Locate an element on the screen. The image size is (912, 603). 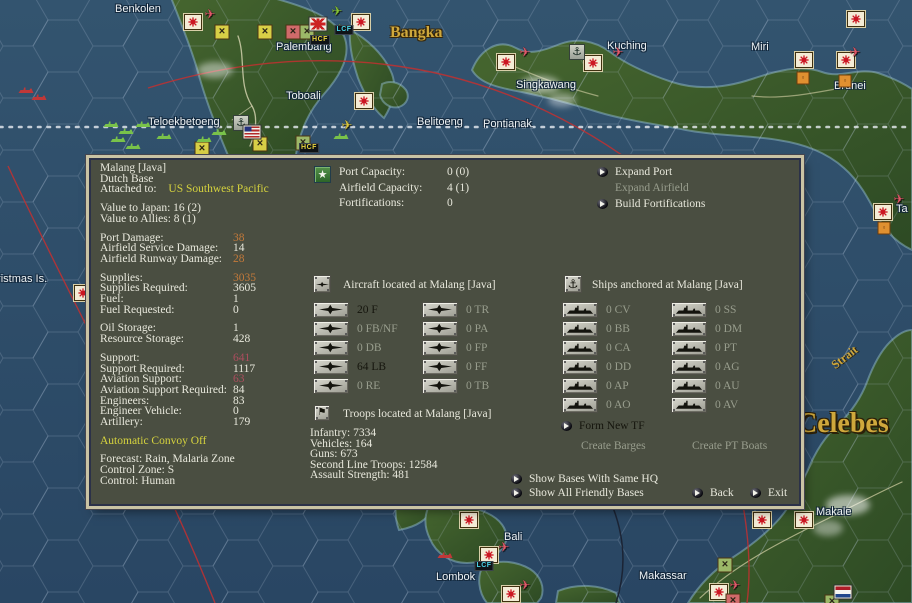
unit-row: 0 TR is located at coordinates (455, 309).